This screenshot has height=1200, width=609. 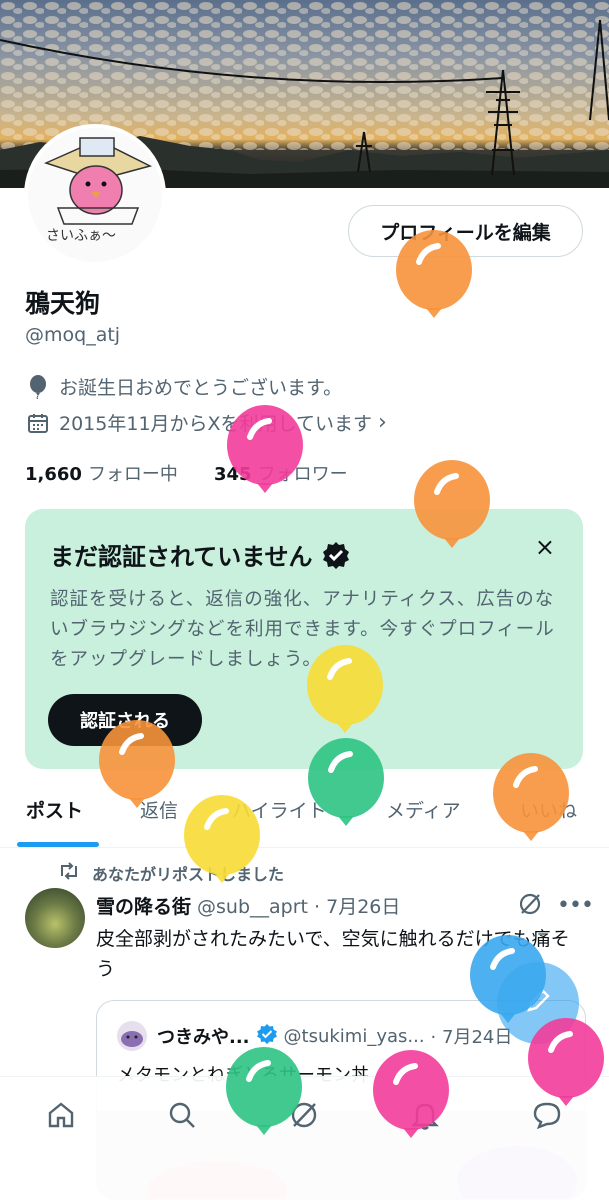 What do you see at coordinates (299, 907) in the screenshot?
I see `post-meta: @sub__aprt · 7月26日` at bounding box center [299, 907].